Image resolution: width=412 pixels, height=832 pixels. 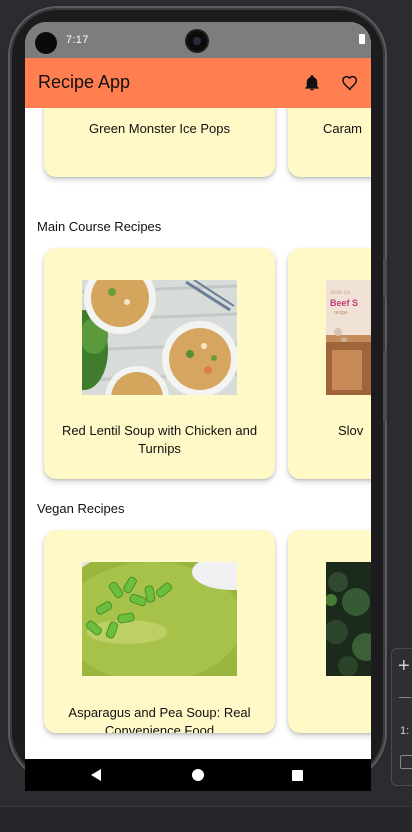 I want to click on recipe-card-title: Green Monster Ice Pops, so click(x=159, y=128).